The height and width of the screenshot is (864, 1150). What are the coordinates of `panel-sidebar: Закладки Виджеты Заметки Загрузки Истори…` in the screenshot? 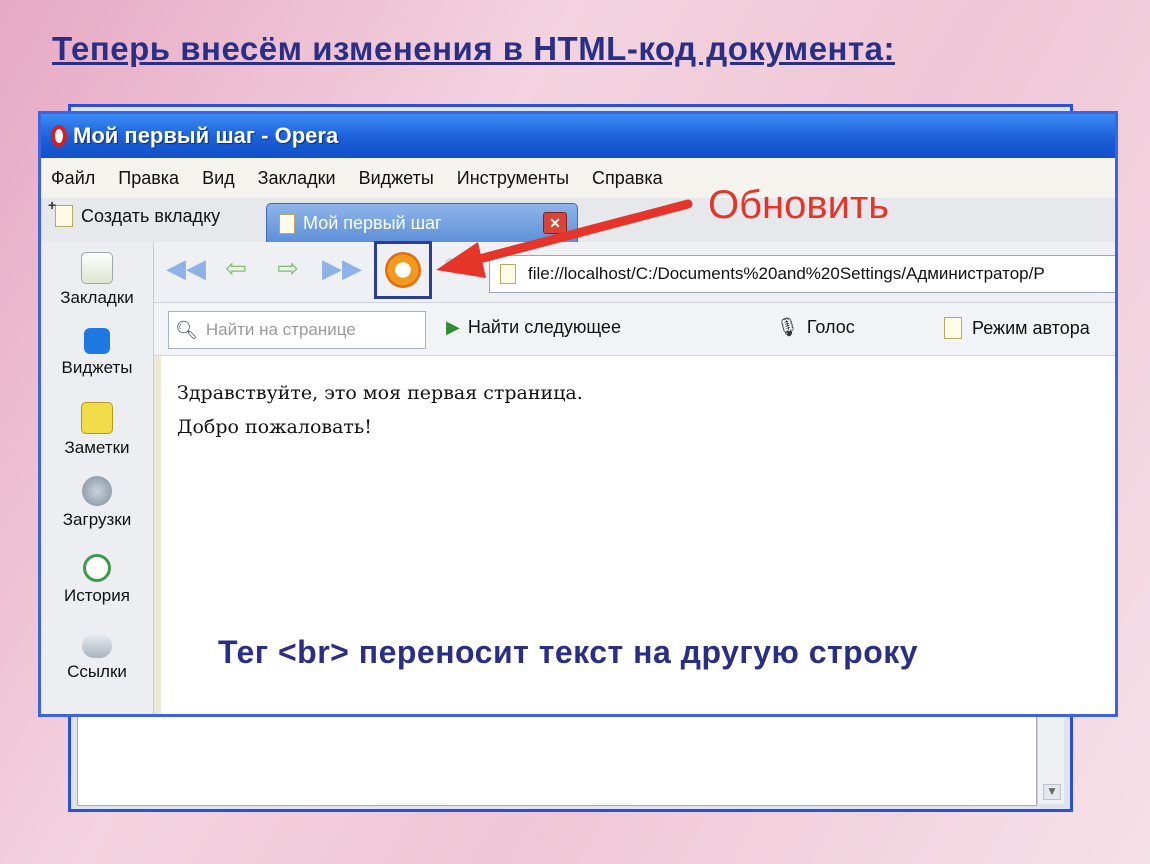 It's located at (97, 478).